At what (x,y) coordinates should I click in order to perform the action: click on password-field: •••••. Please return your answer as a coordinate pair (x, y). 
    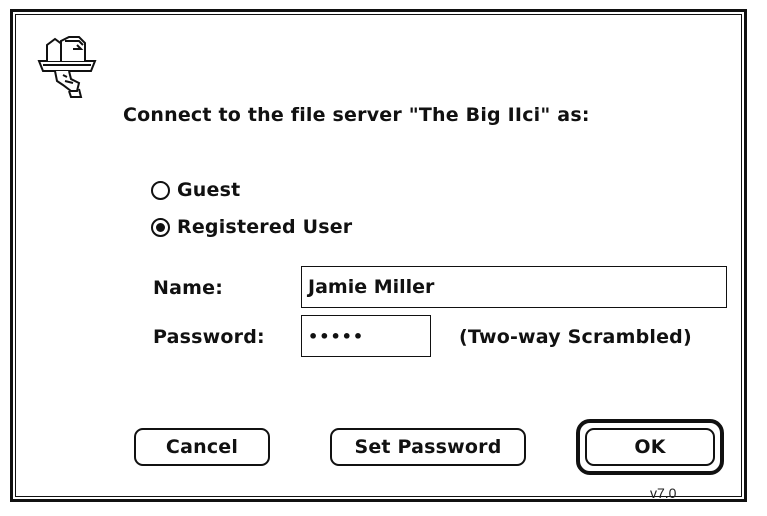
    Looking at the image, I should click on (366, 336).